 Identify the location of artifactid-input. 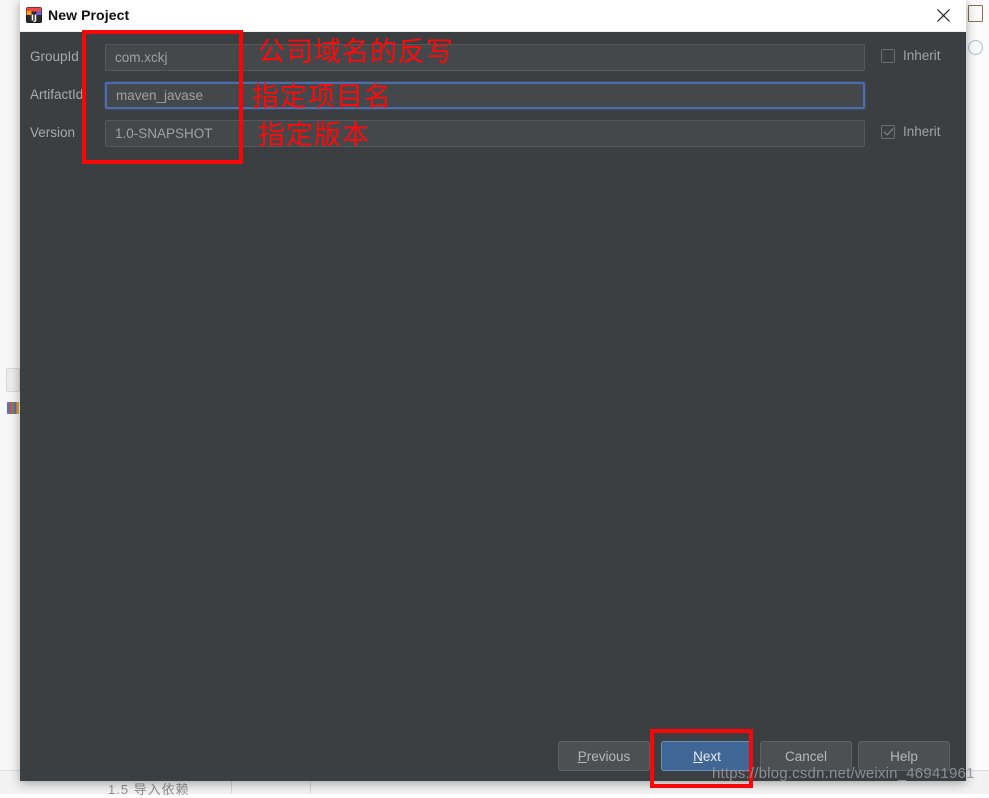
(485, 95).